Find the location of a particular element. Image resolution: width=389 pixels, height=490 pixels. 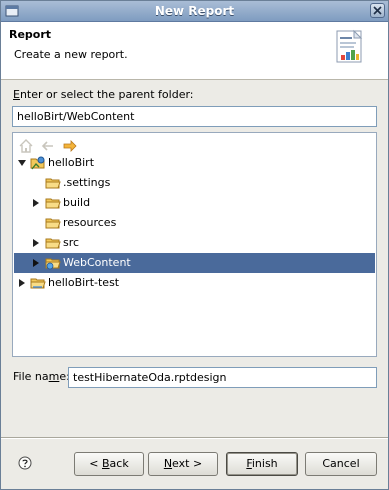

back-button-post: ack is located at coordinates (119, 463).